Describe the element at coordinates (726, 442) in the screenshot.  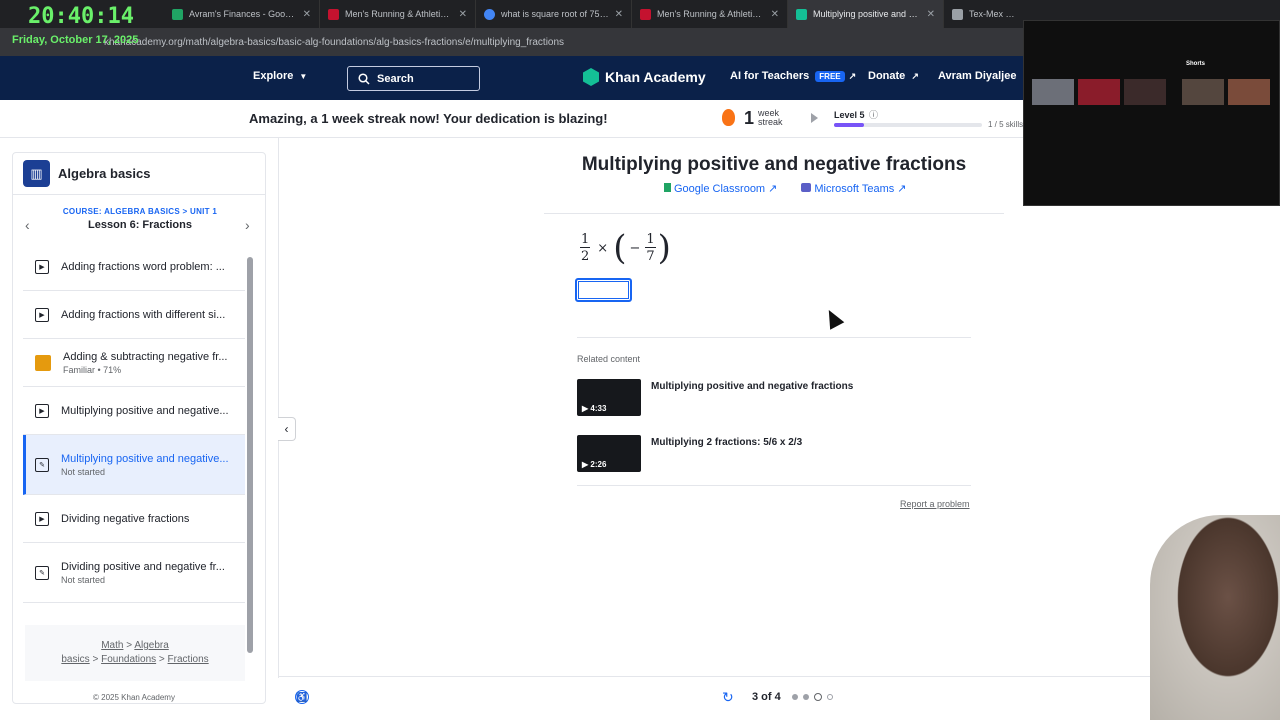
I see `related-video-title: Multiplying 2 fractions: 5/6 x 2/3` at that location.